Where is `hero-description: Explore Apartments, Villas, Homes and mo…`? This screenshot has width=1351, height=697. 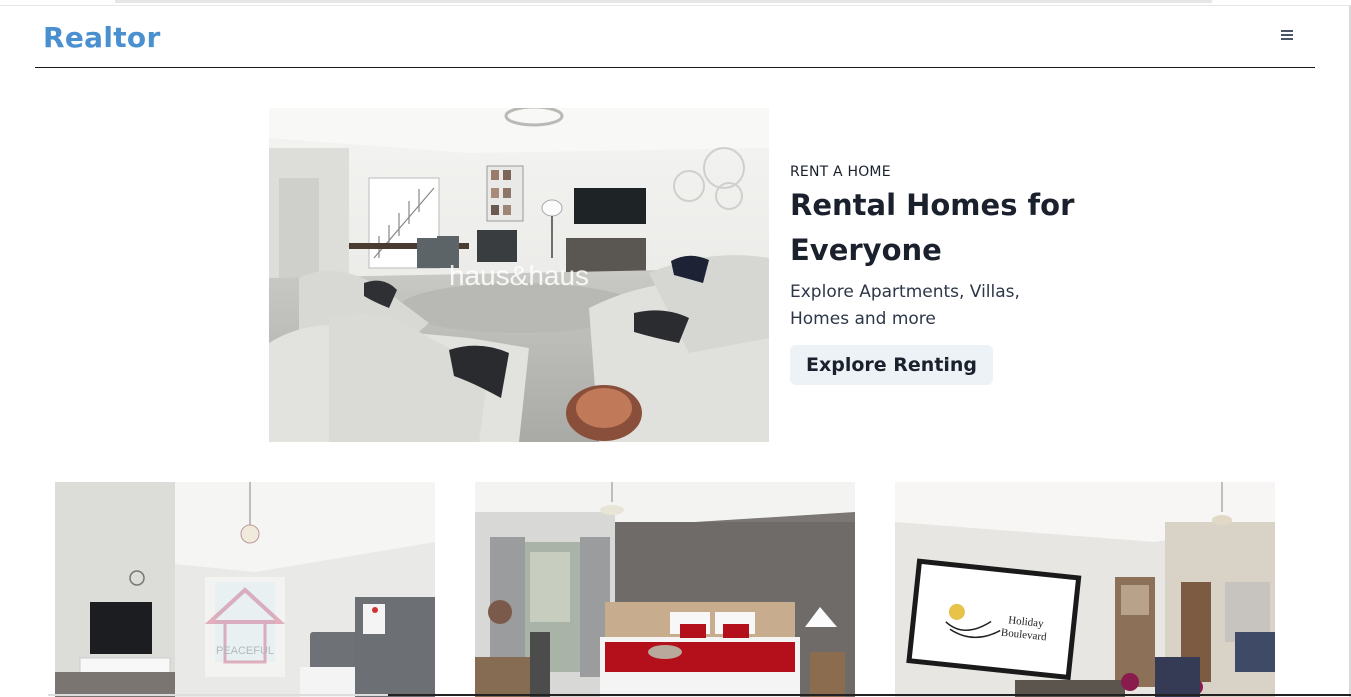
hero-description: Explore Apartments, Villas, Homes and mo… is located at coordinates (905, 305).